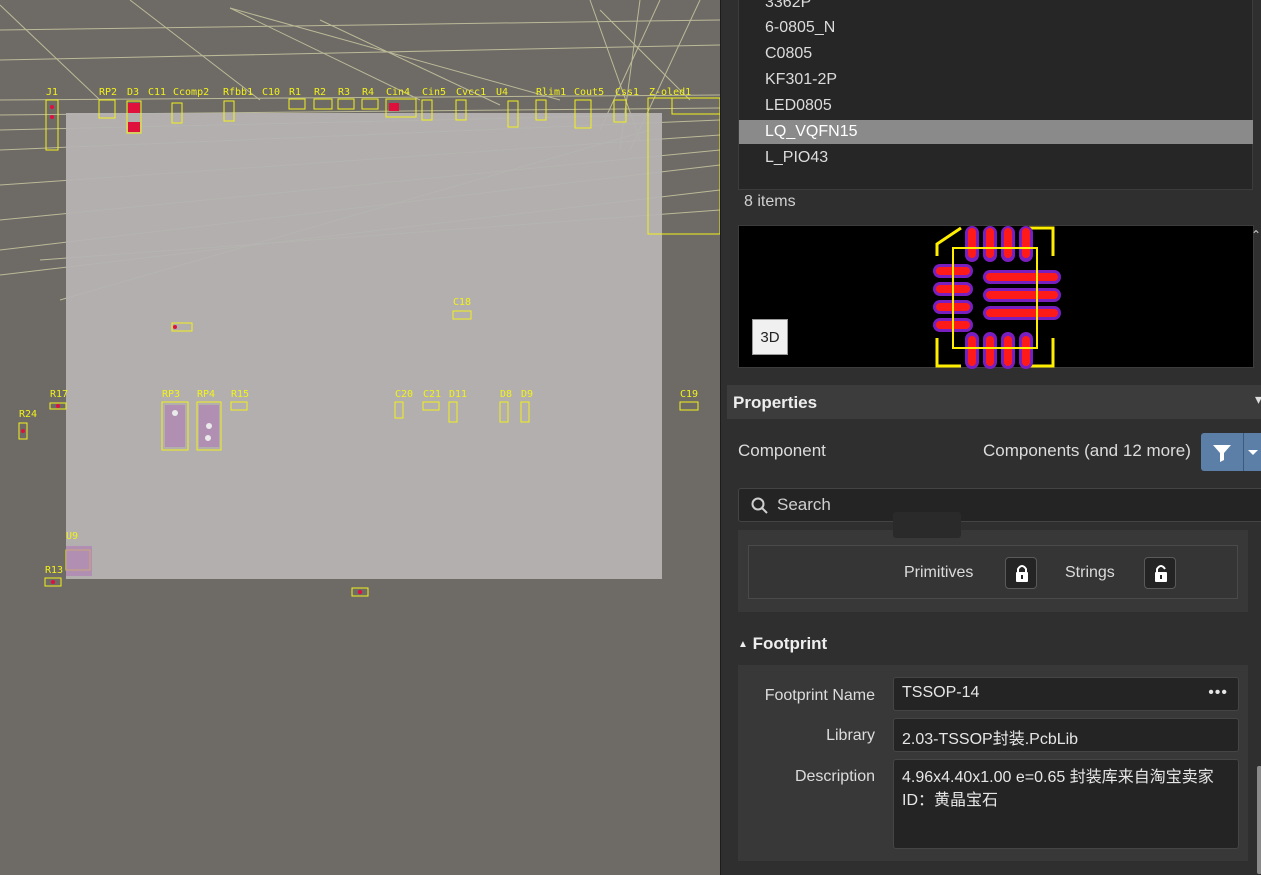  I want to click on footprint-preview: 3D, so click(996, 297).